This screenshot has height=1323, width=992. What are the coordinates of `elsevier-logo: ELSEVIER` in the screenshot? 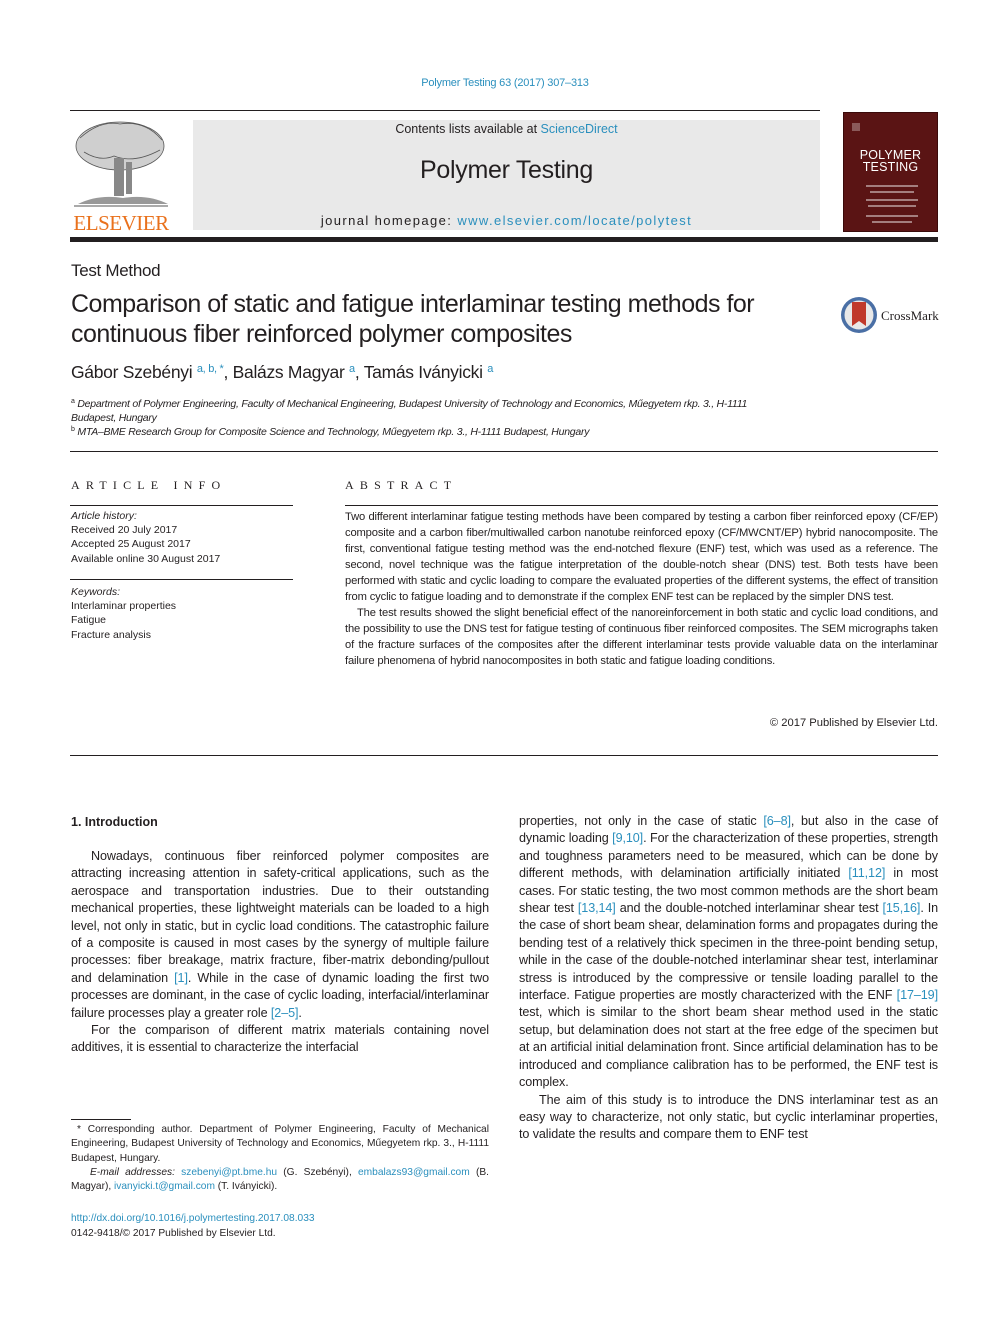 It's located at (121, 176).